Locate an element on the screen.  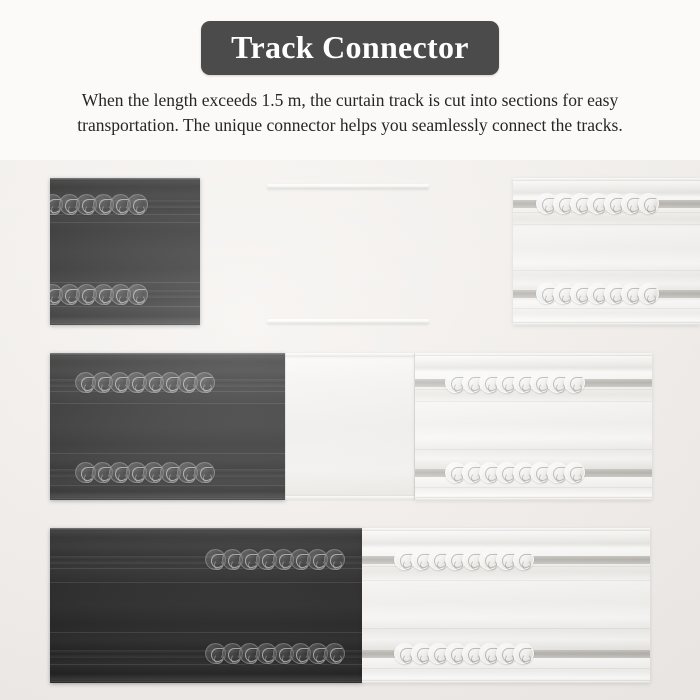
connector-rail-upper is located at coordinates (348, 186).